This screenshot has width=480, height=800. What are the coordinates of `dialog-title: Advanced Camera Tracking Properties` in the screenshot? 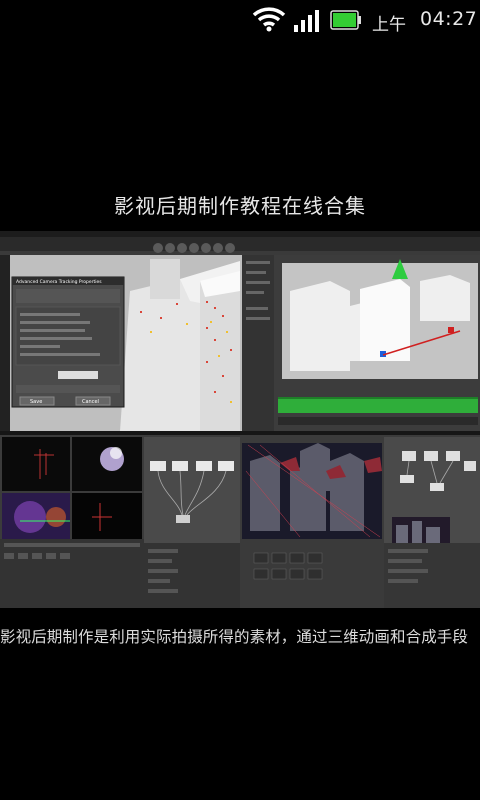 It's located at (59, 282).